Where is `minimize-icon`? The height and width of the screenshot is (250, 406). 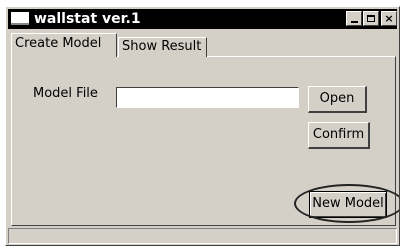 minimize-icon is located at coordinates (354, 22).